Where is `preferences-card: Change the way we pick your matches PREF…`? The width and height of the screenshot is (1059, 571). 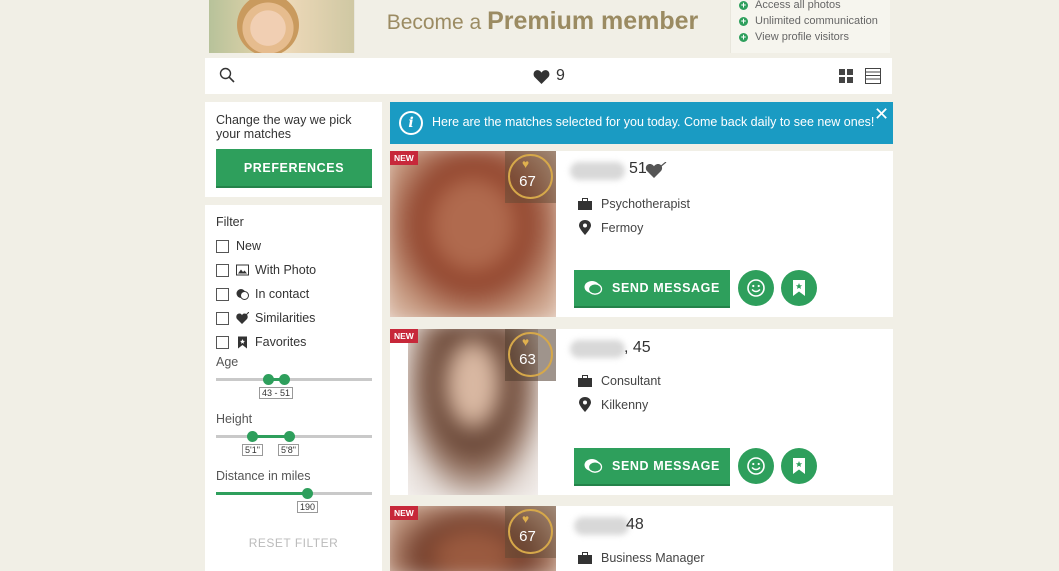 preferences-card: Change the way we pick your matches PREF… is located at coordinates (293, 149).